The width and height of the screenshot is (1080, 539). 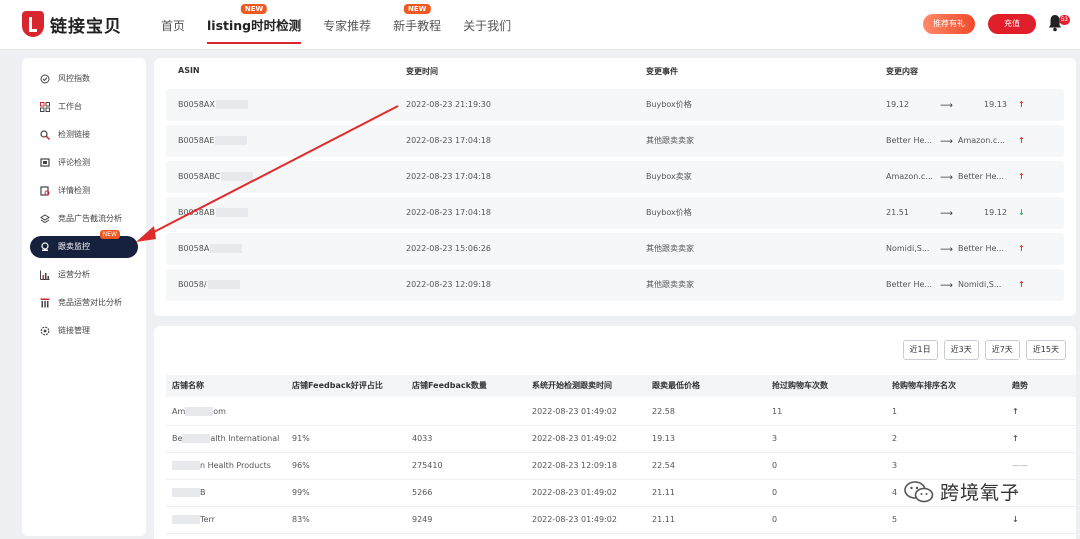 I want to click on sidebar-item-label: 运营分析, so click(x=74, y=274).